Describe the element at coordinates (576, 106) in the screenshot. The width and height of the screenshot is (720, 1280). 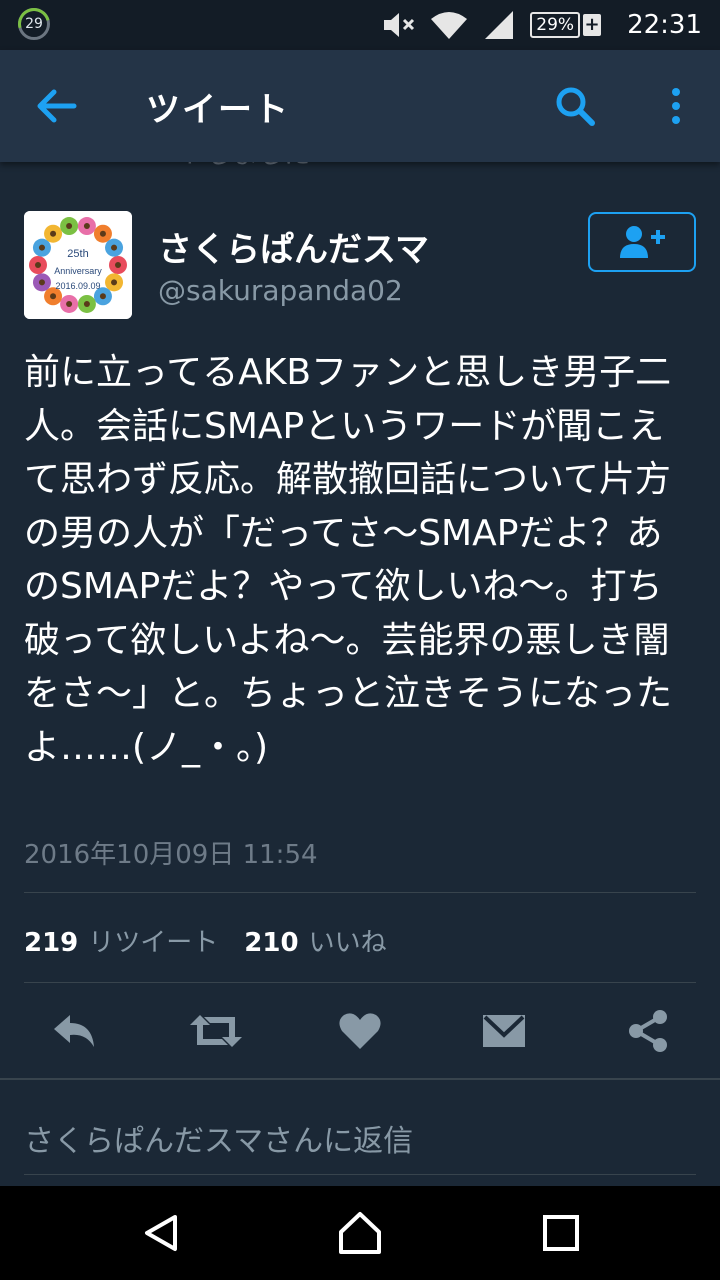
I see `search-icon` at that location.